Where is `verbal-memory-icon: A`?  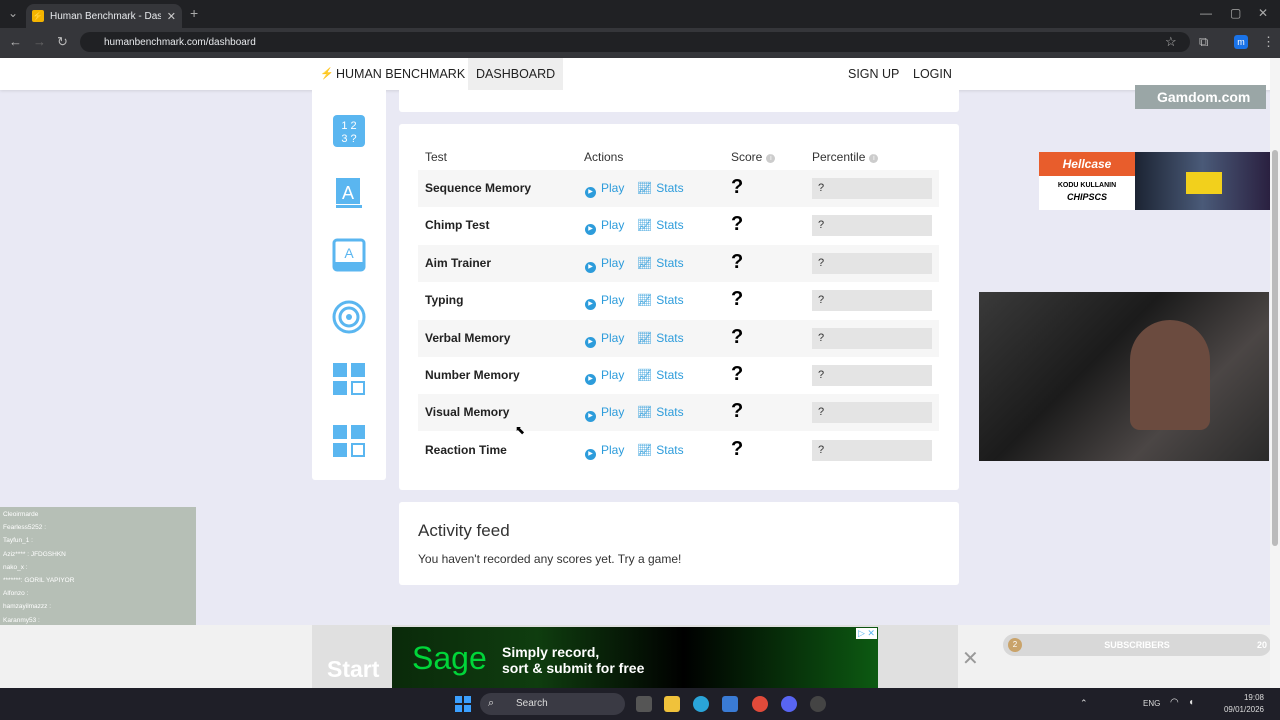 verbal-memory-icon: A is located at coordinates (349, 193).